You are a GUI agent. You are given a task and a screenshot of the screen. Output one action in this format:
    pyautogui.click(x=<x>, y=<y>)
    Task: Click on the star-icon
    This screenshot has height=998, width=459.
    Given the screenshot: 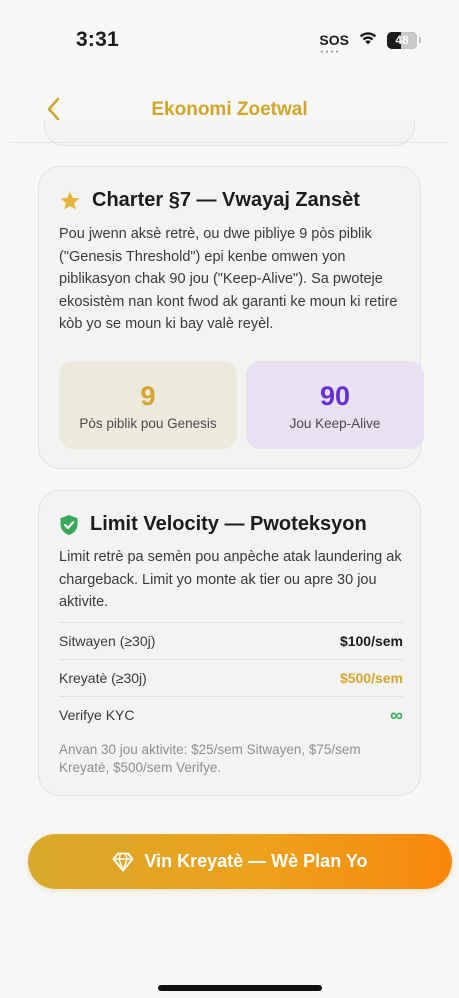 What is the action you would take?
    pyautogui.click(x=70, y=200)
    